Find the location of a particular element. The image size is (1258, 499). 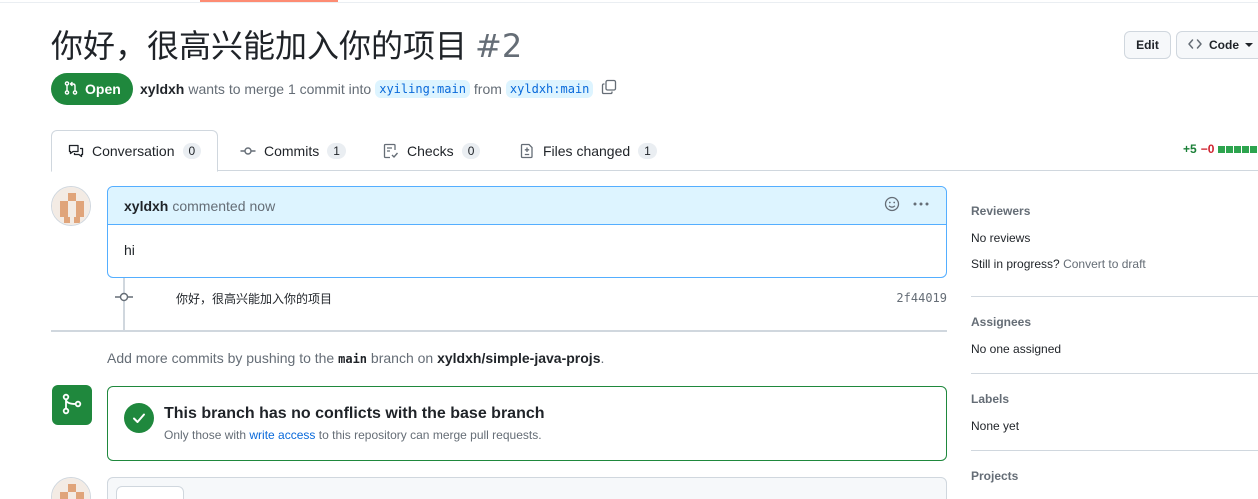

write-access-link: write access is located at coordinates (282, 435).